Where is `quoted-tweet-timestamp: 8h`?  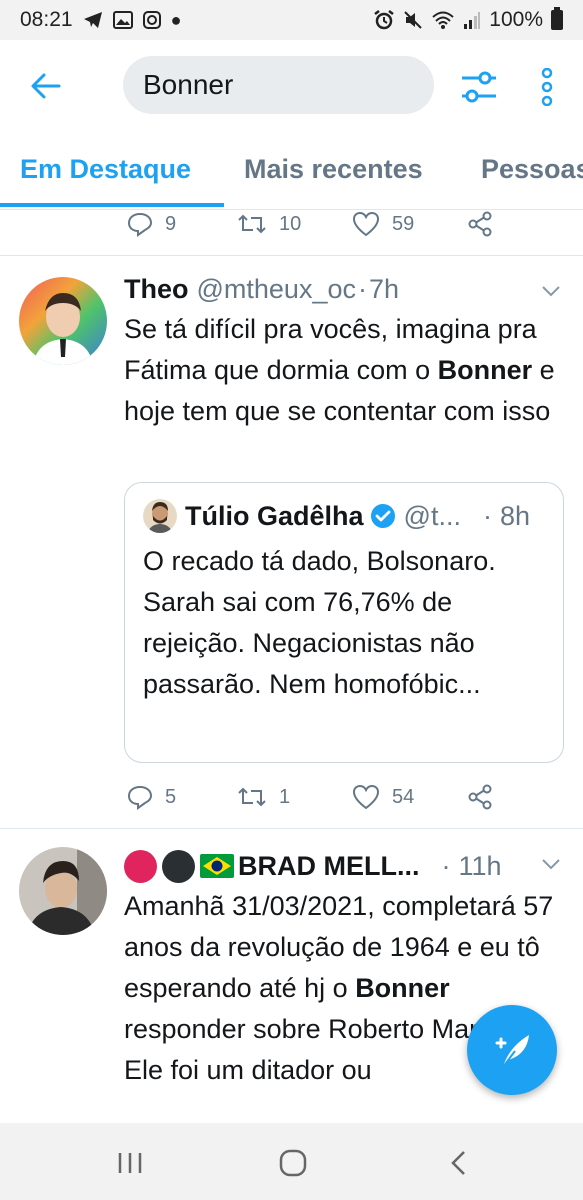 quoted-tweet-timestamp: 8h is located at coordinates (514, 515).